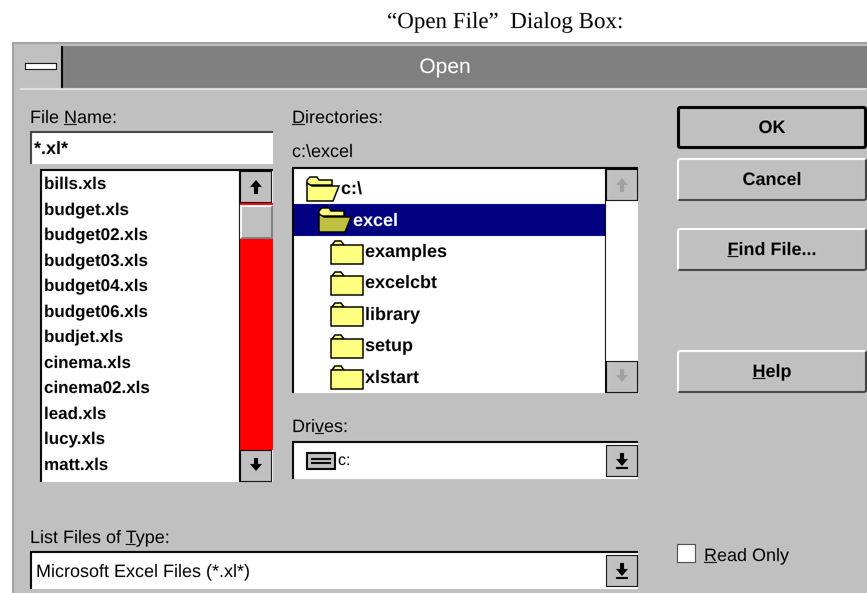  I want to click on directory-item: excelcbt, so click(449, 283).